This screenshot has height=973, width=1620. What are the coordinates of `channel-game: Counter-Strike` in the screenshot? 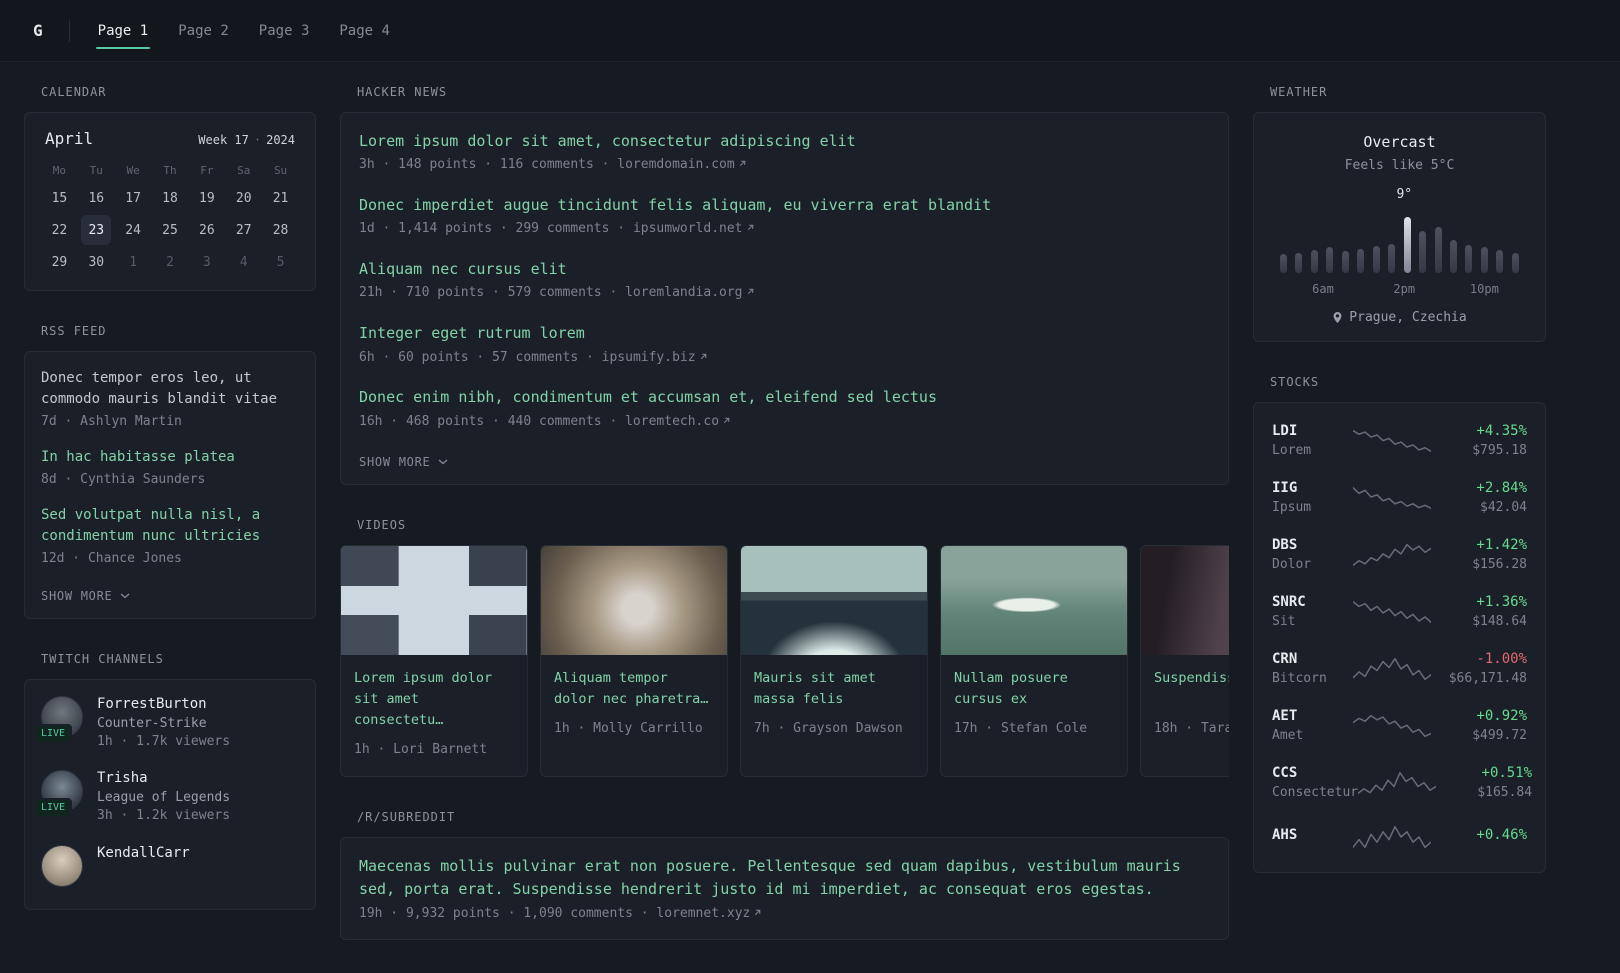 It's located at (152, 723).